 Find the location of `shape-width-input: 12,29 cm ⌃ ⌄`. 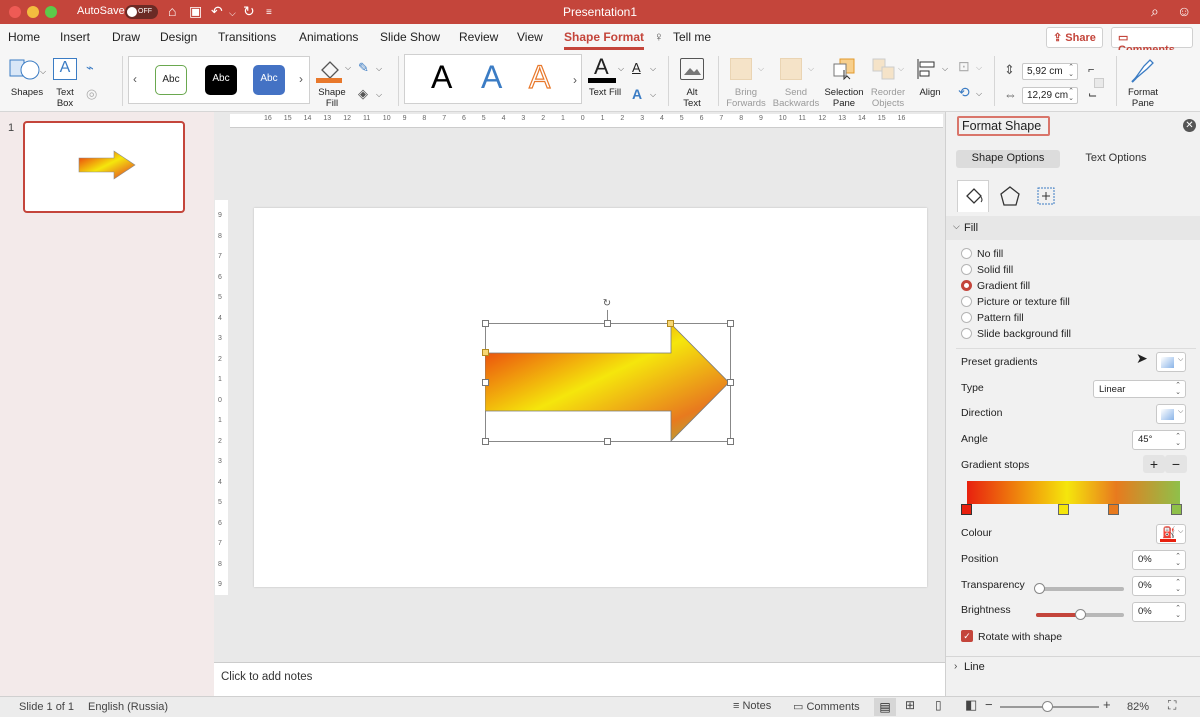

shape-width-input: 12,29 cm ⌃ ⌄ is located at coordinates (1050, 95).